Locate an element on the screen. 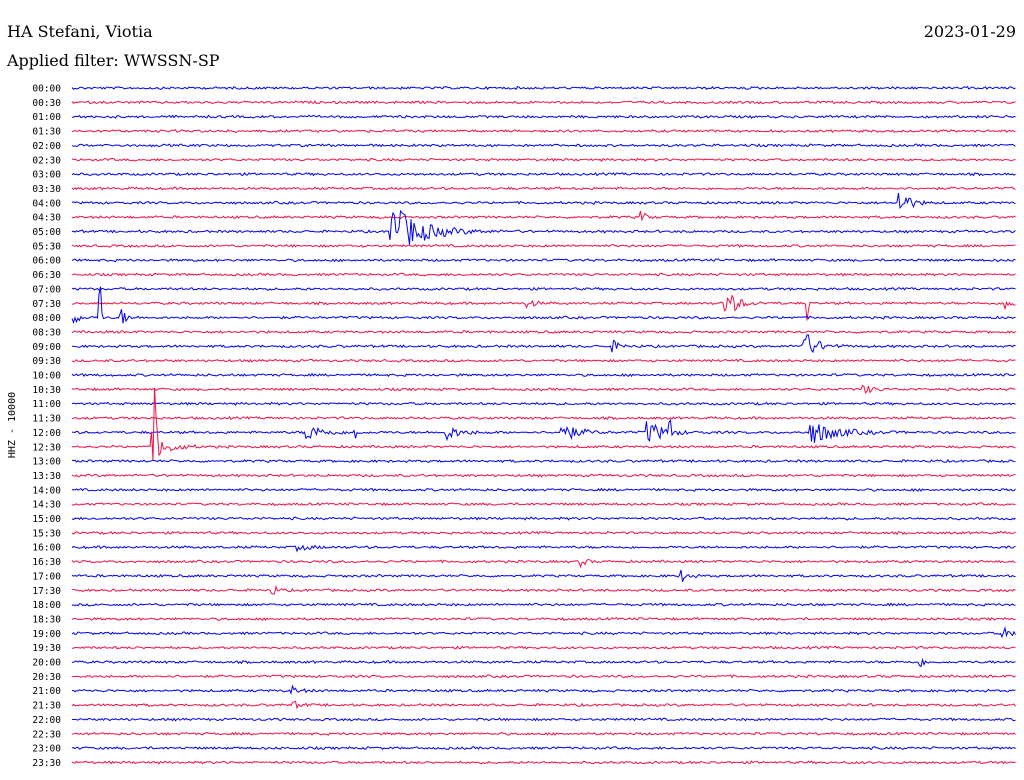 Image resolution: width=1024 pixels, height=780 pixels. row-label: 12:30 is located at coordinates (46, 447).